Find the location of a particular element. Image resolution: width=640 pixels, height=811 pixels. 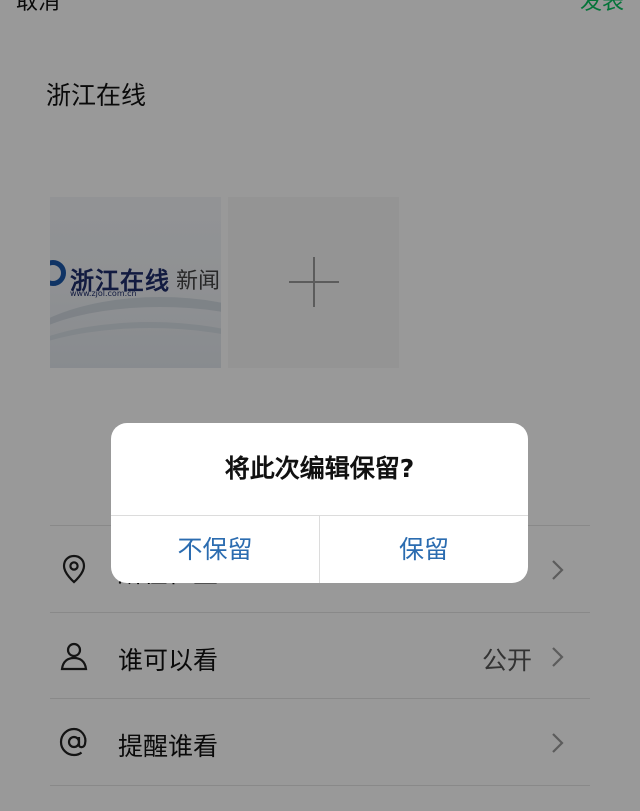

keep-button: 保留 is located at coordinates (424, 549).